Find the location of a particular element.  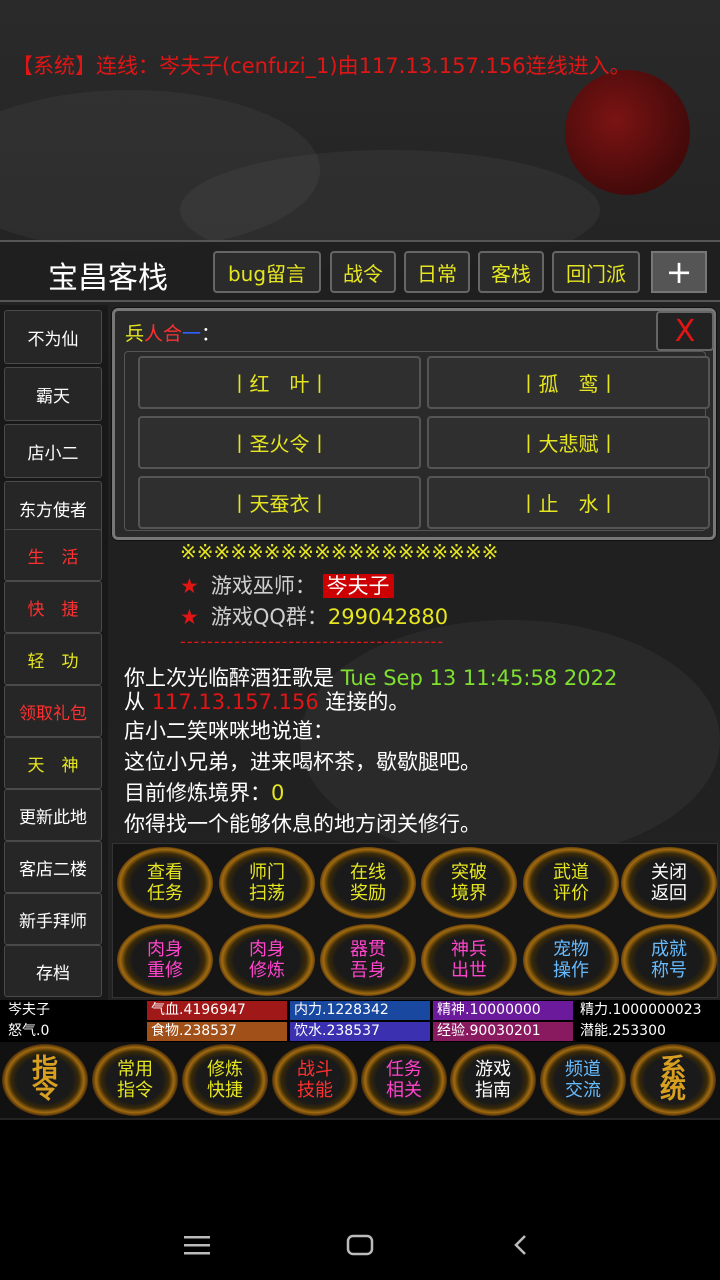

button-label-line: 指令 is located at coordinates (135, 1090).